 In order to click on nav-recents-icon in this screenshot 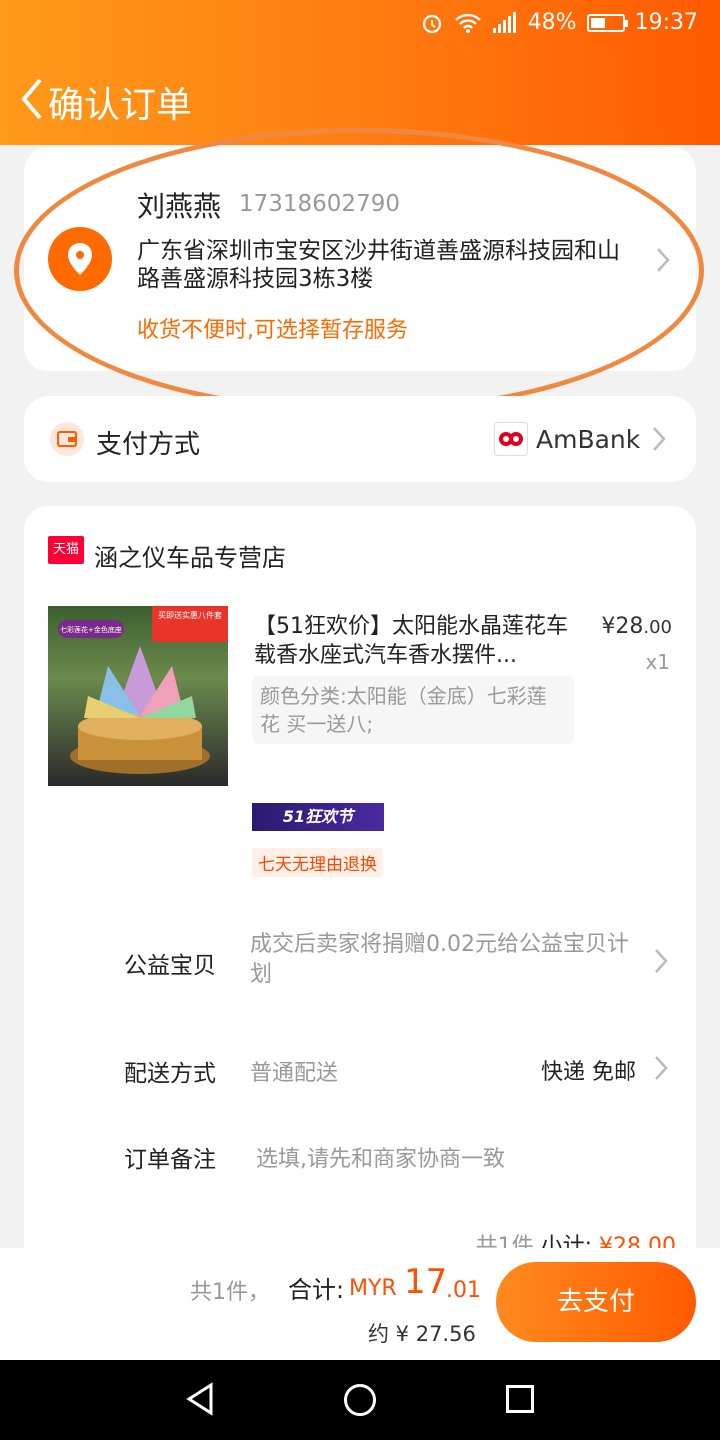, I will do `click(520, 1399)`.